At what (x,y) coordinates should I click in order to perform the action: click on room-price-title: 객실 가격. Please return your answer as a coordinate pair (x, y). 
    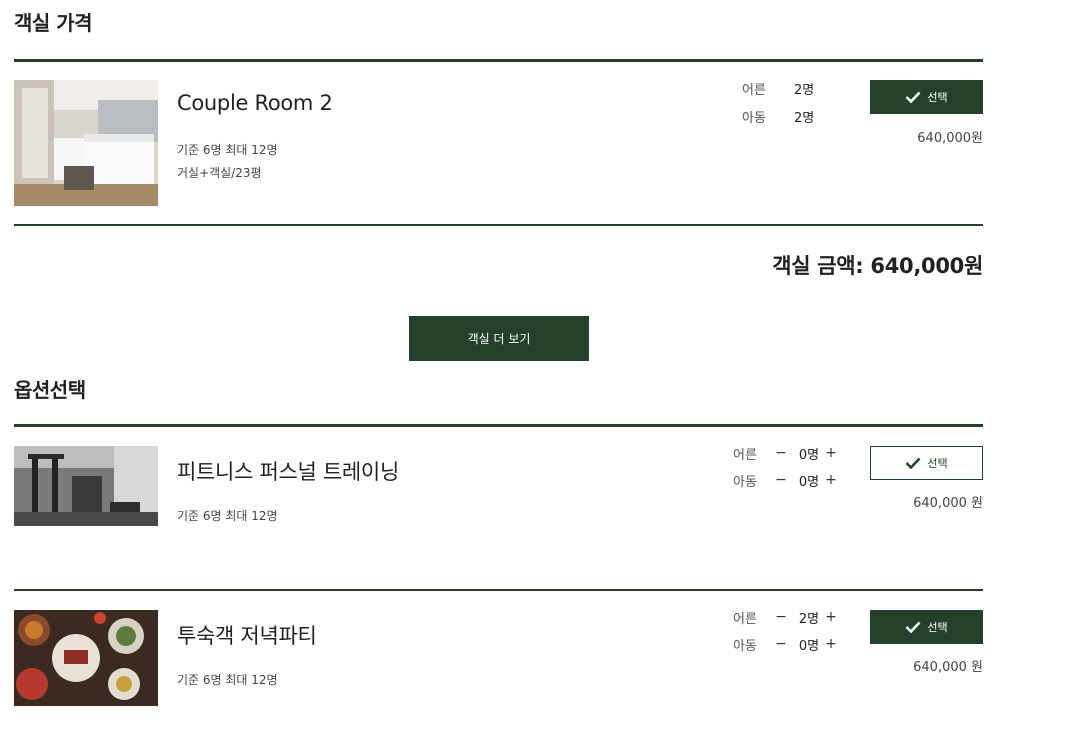
    Looking at the image, I should click on (53, 23).